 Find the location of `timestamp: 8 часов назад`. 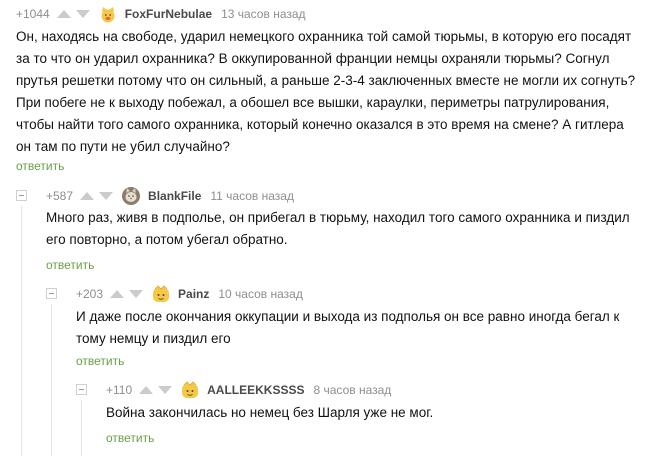

timestamp: 8 часов назад is located at coordinates (352, 390).